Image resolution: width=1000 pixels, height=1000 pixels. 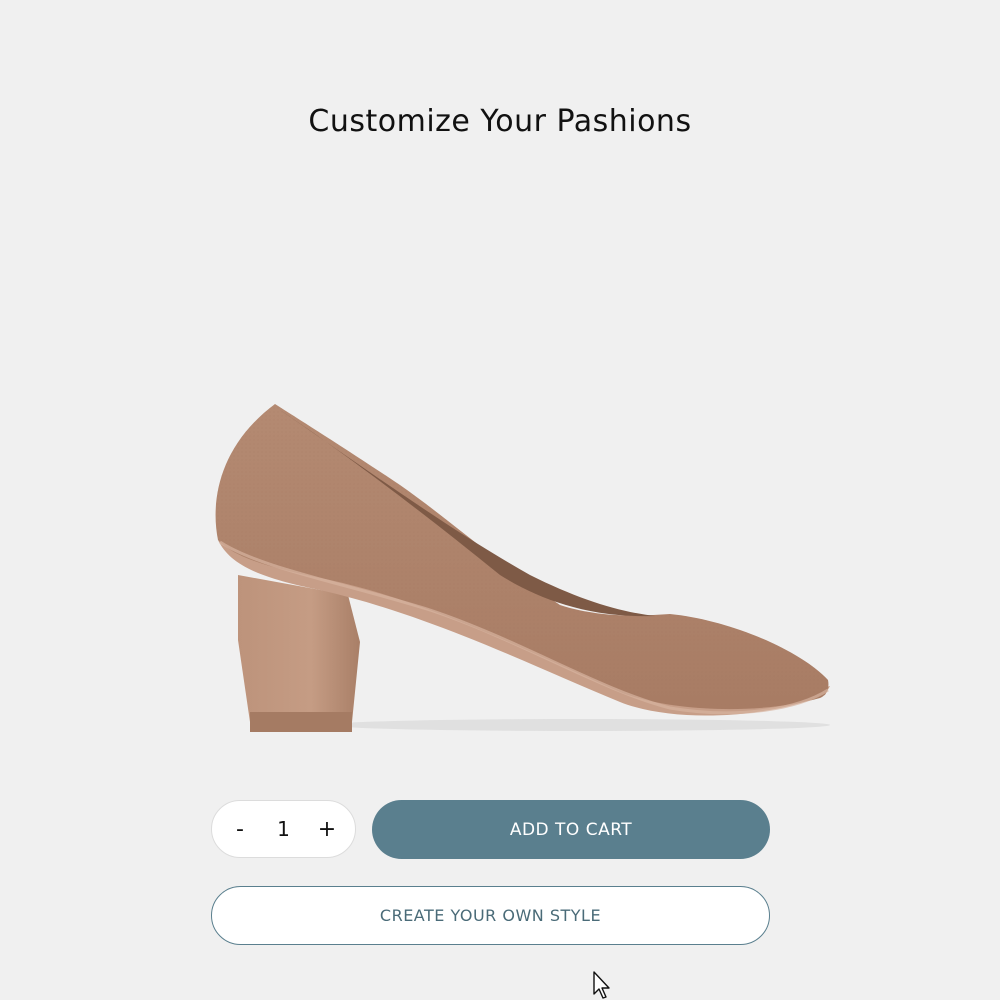 I want to click on quantity-input, so click(x=283, y=829).